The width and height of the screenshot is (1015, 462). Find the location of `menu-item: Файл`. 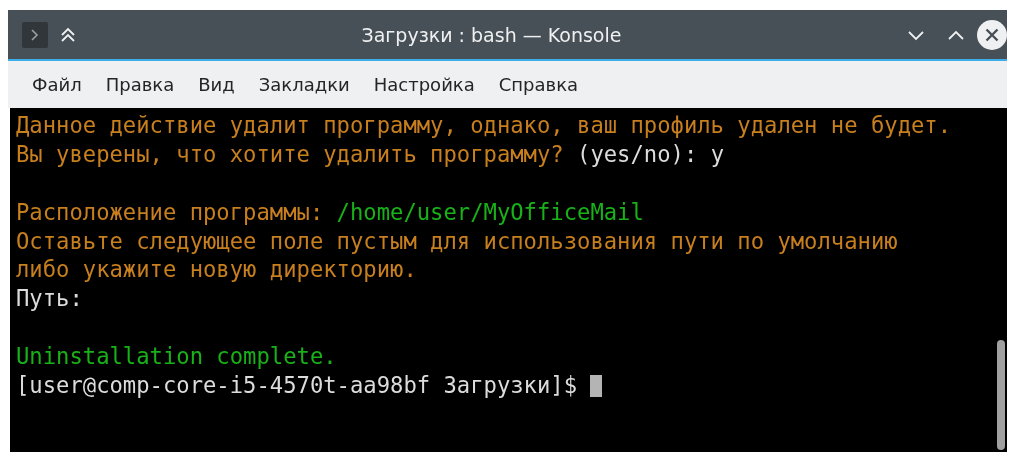

menu-item: Файл is located at coordinates (57, 84).